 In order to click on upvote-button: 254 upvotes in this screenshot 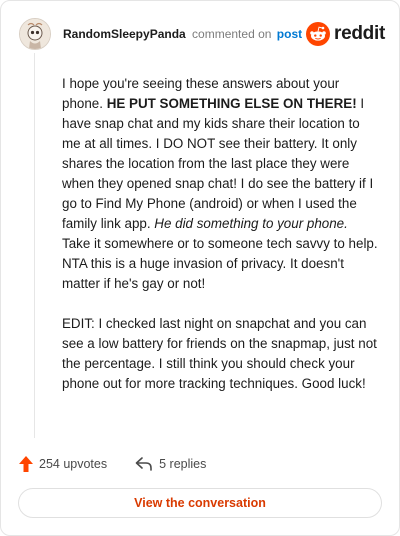, I will do `click(63, 464)`.